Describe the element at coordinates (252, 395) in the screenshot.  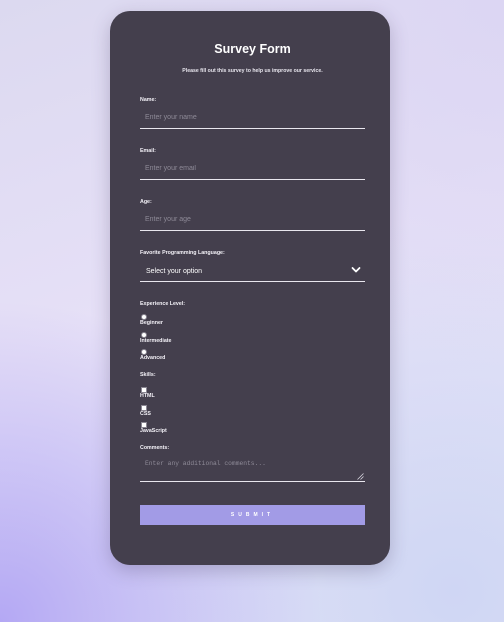
I see `skill-option-html: HTML` at that location.